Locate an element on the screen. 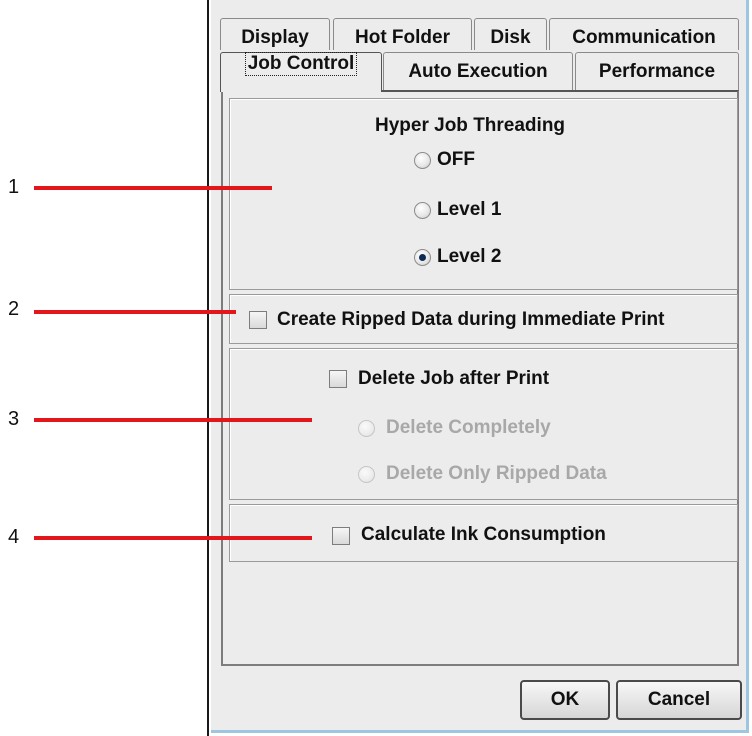 This screenshot has width=752, height=736. tab-job-control: Job Control is located at coordinates (301, 72).